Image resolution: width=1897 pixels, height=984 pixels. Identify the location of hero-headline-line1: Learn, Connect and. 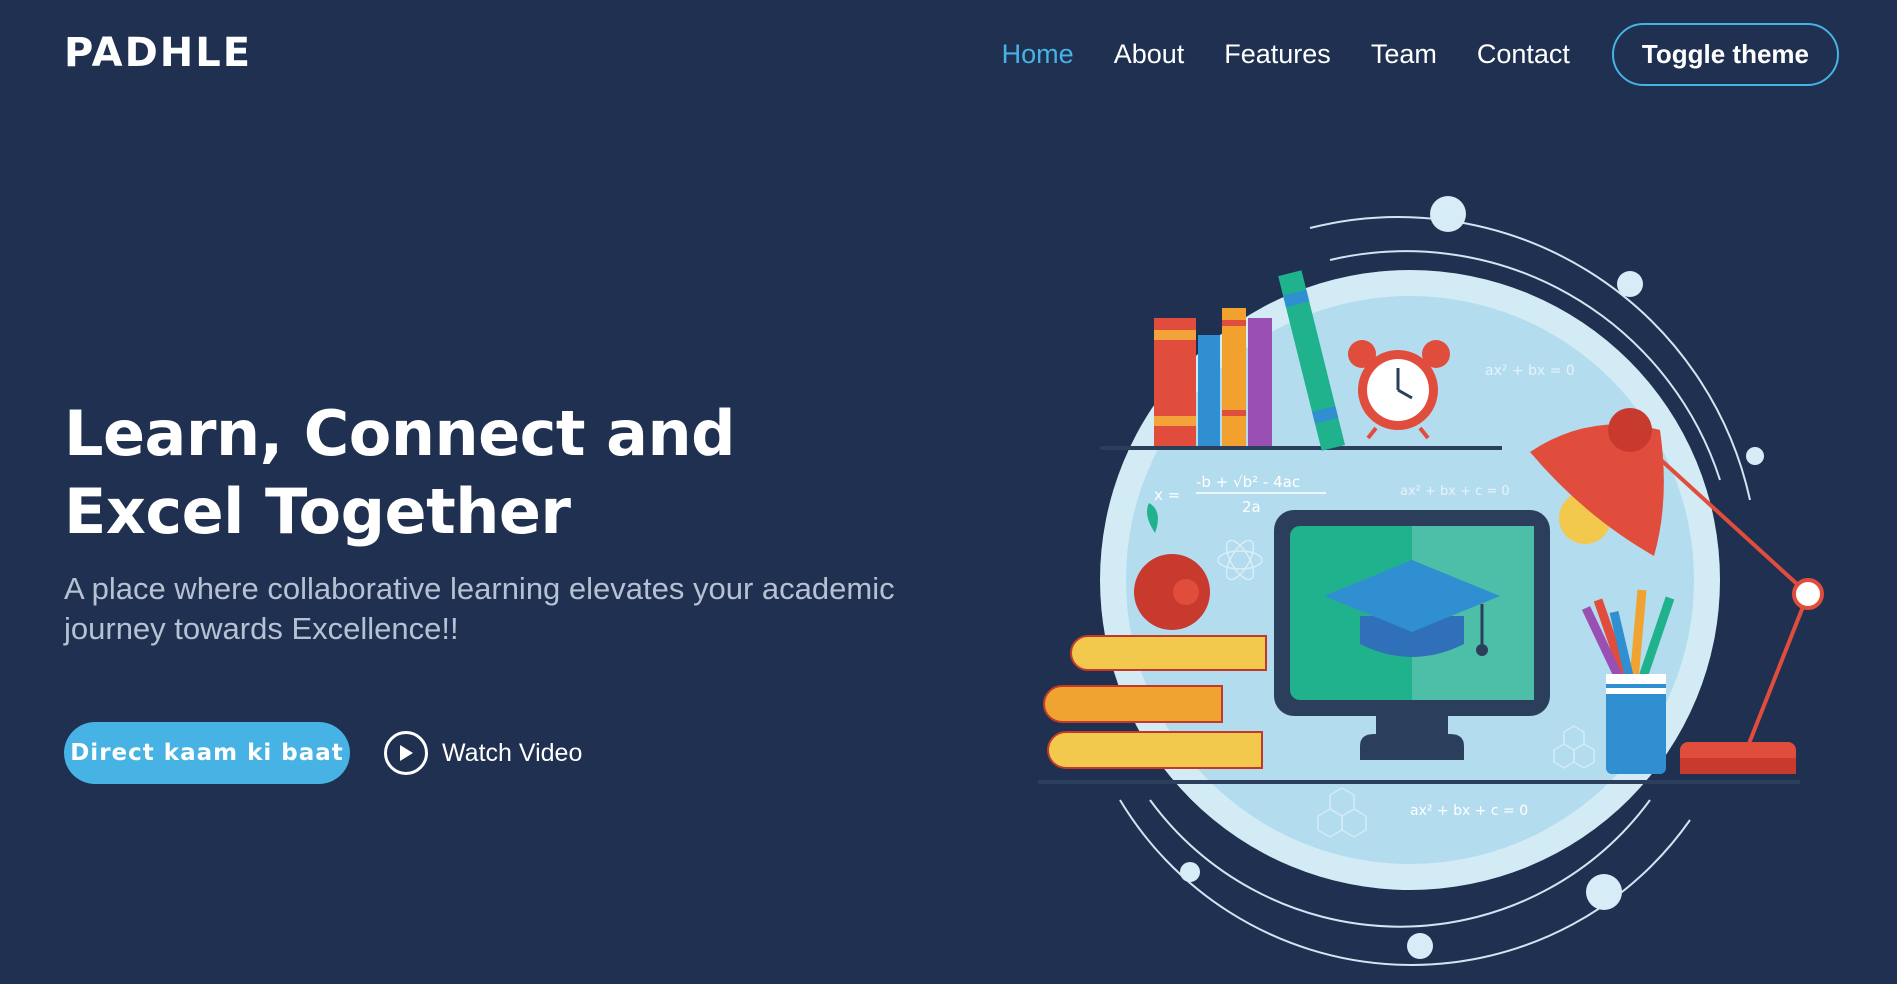
(400, 433).